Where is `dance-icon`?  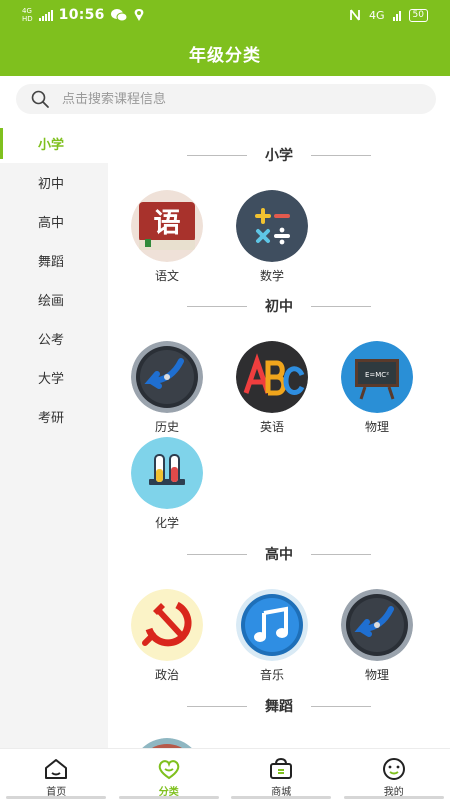 dance-icon is located at coordinates (167, 743).